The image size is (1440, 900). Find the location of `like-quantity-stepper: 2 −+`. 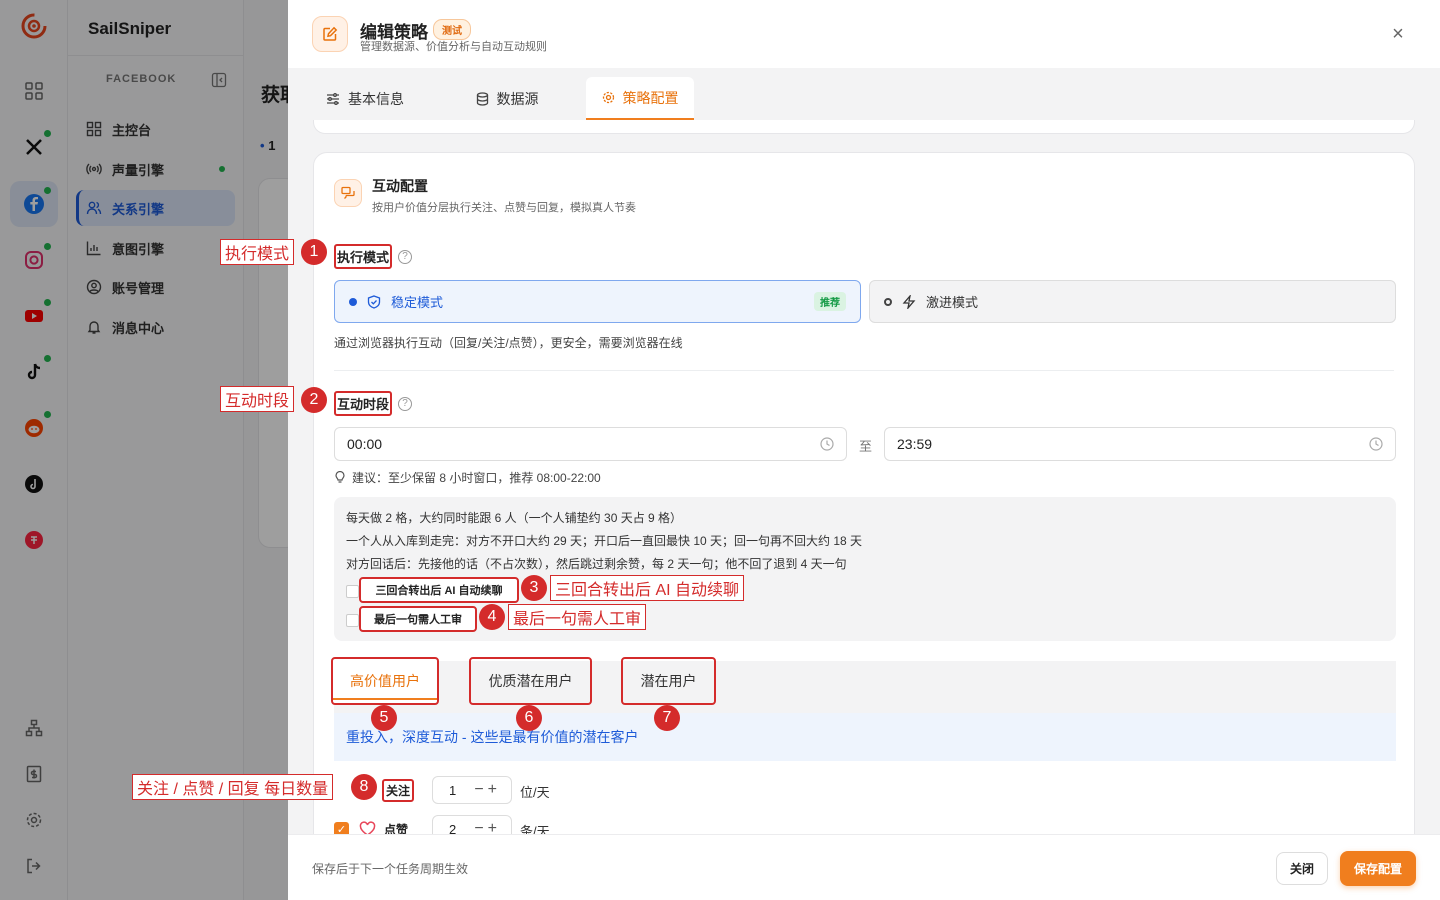

like-quantity-stepper: 2 −+ is located at coordinates (472, 824).